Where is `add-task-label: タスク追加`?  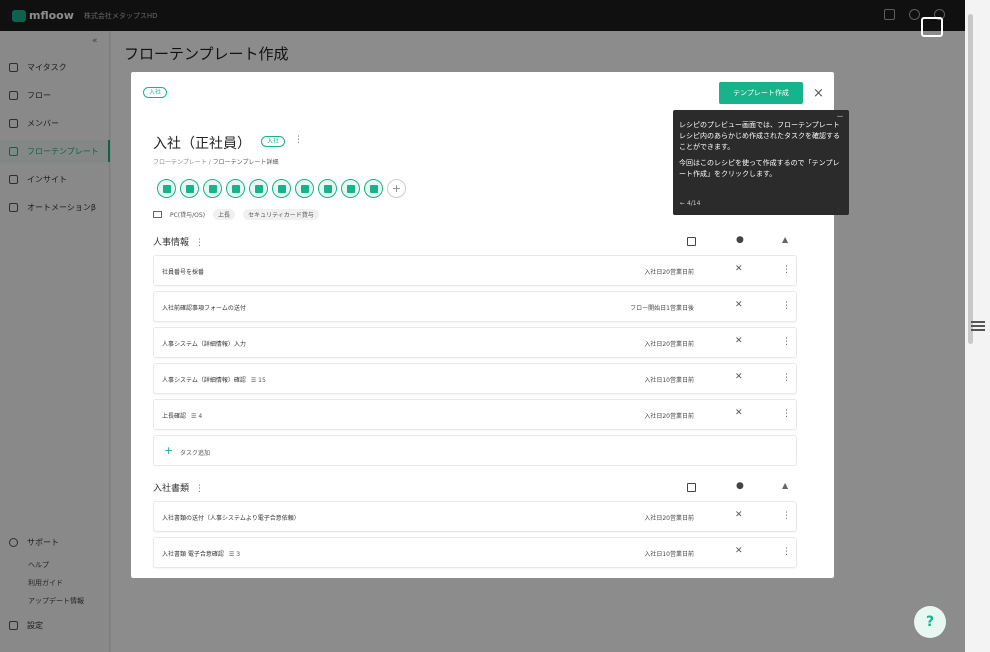
add-task-label: タスク追加 is located at coordinates (195, 453).